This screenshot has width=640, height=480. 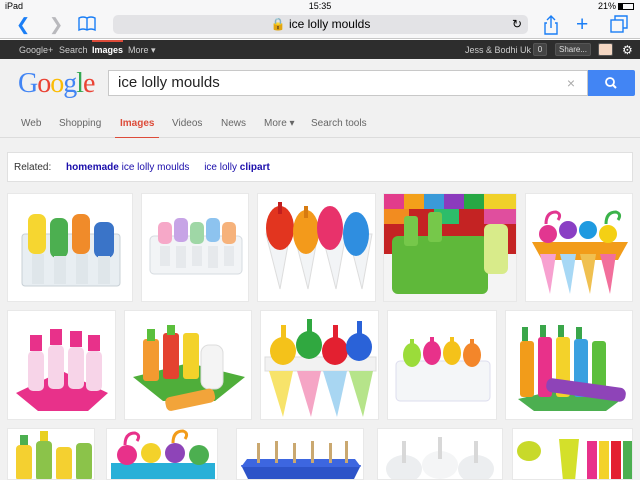 I want to click on search-input: ice lolly moulds ×, so click(x=348, y=83).